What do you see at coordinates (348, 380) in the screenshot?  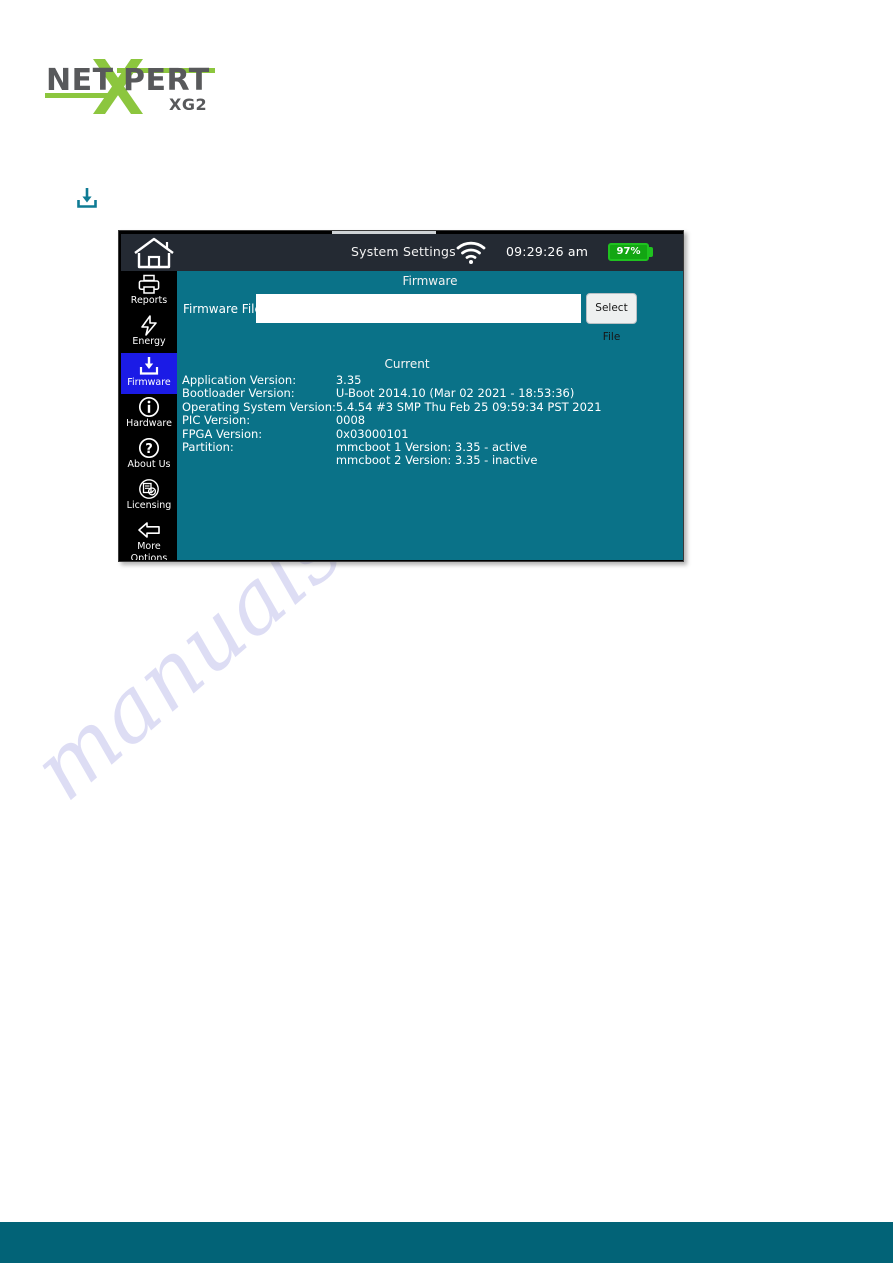 I see `version-value: 3.35` at bounding box center [348, 380].